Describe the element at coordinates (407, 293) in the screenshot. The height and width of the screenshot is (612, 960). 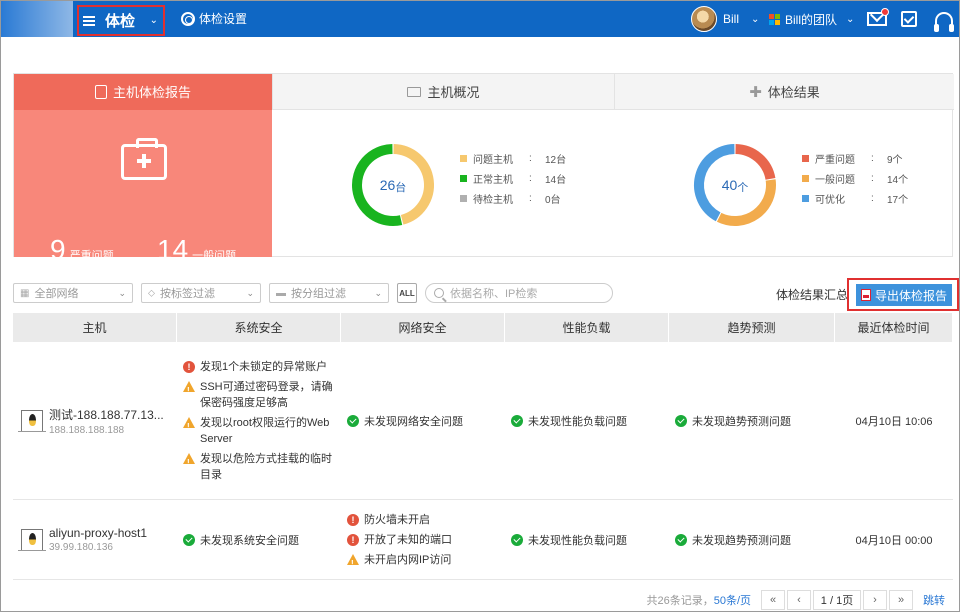
I see `all-button: ALL` at that location.